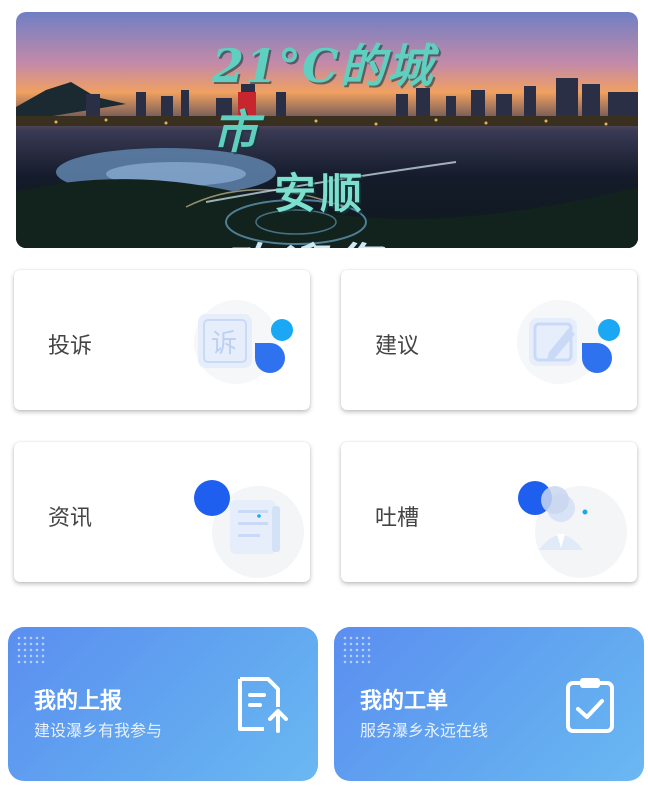  What do you see at coordinates (224, 344) in the screenshot?
I see `svg-text: 诉` at bounding box center [224, 344].